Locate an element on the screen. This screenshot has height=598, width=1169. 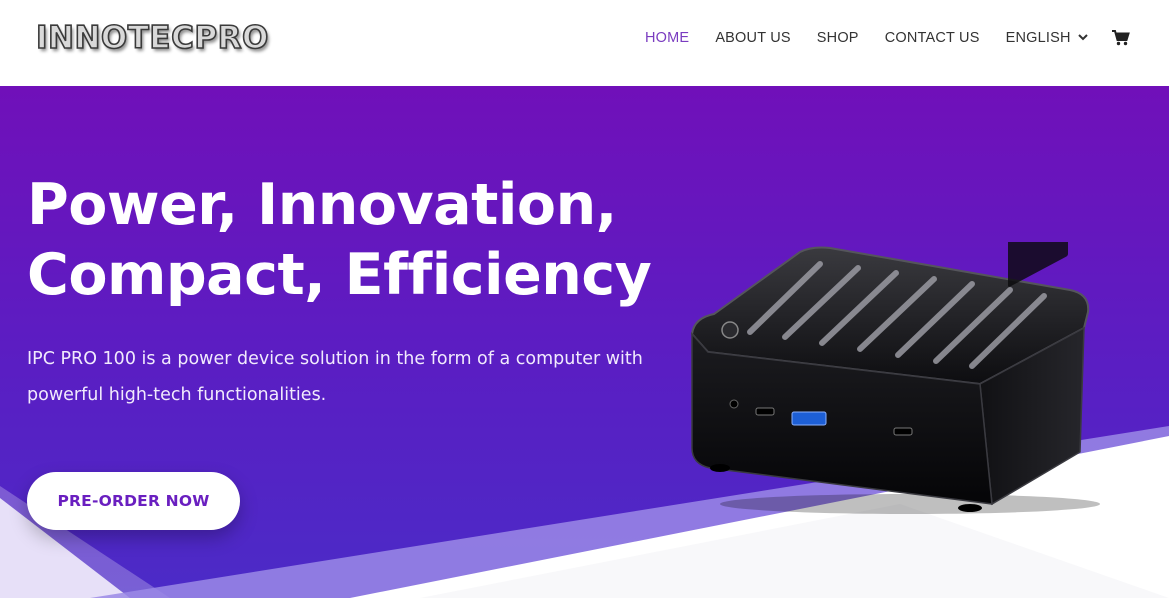
nav-language-dropdown: ENGLISH is located at coordinates (1047, 38).